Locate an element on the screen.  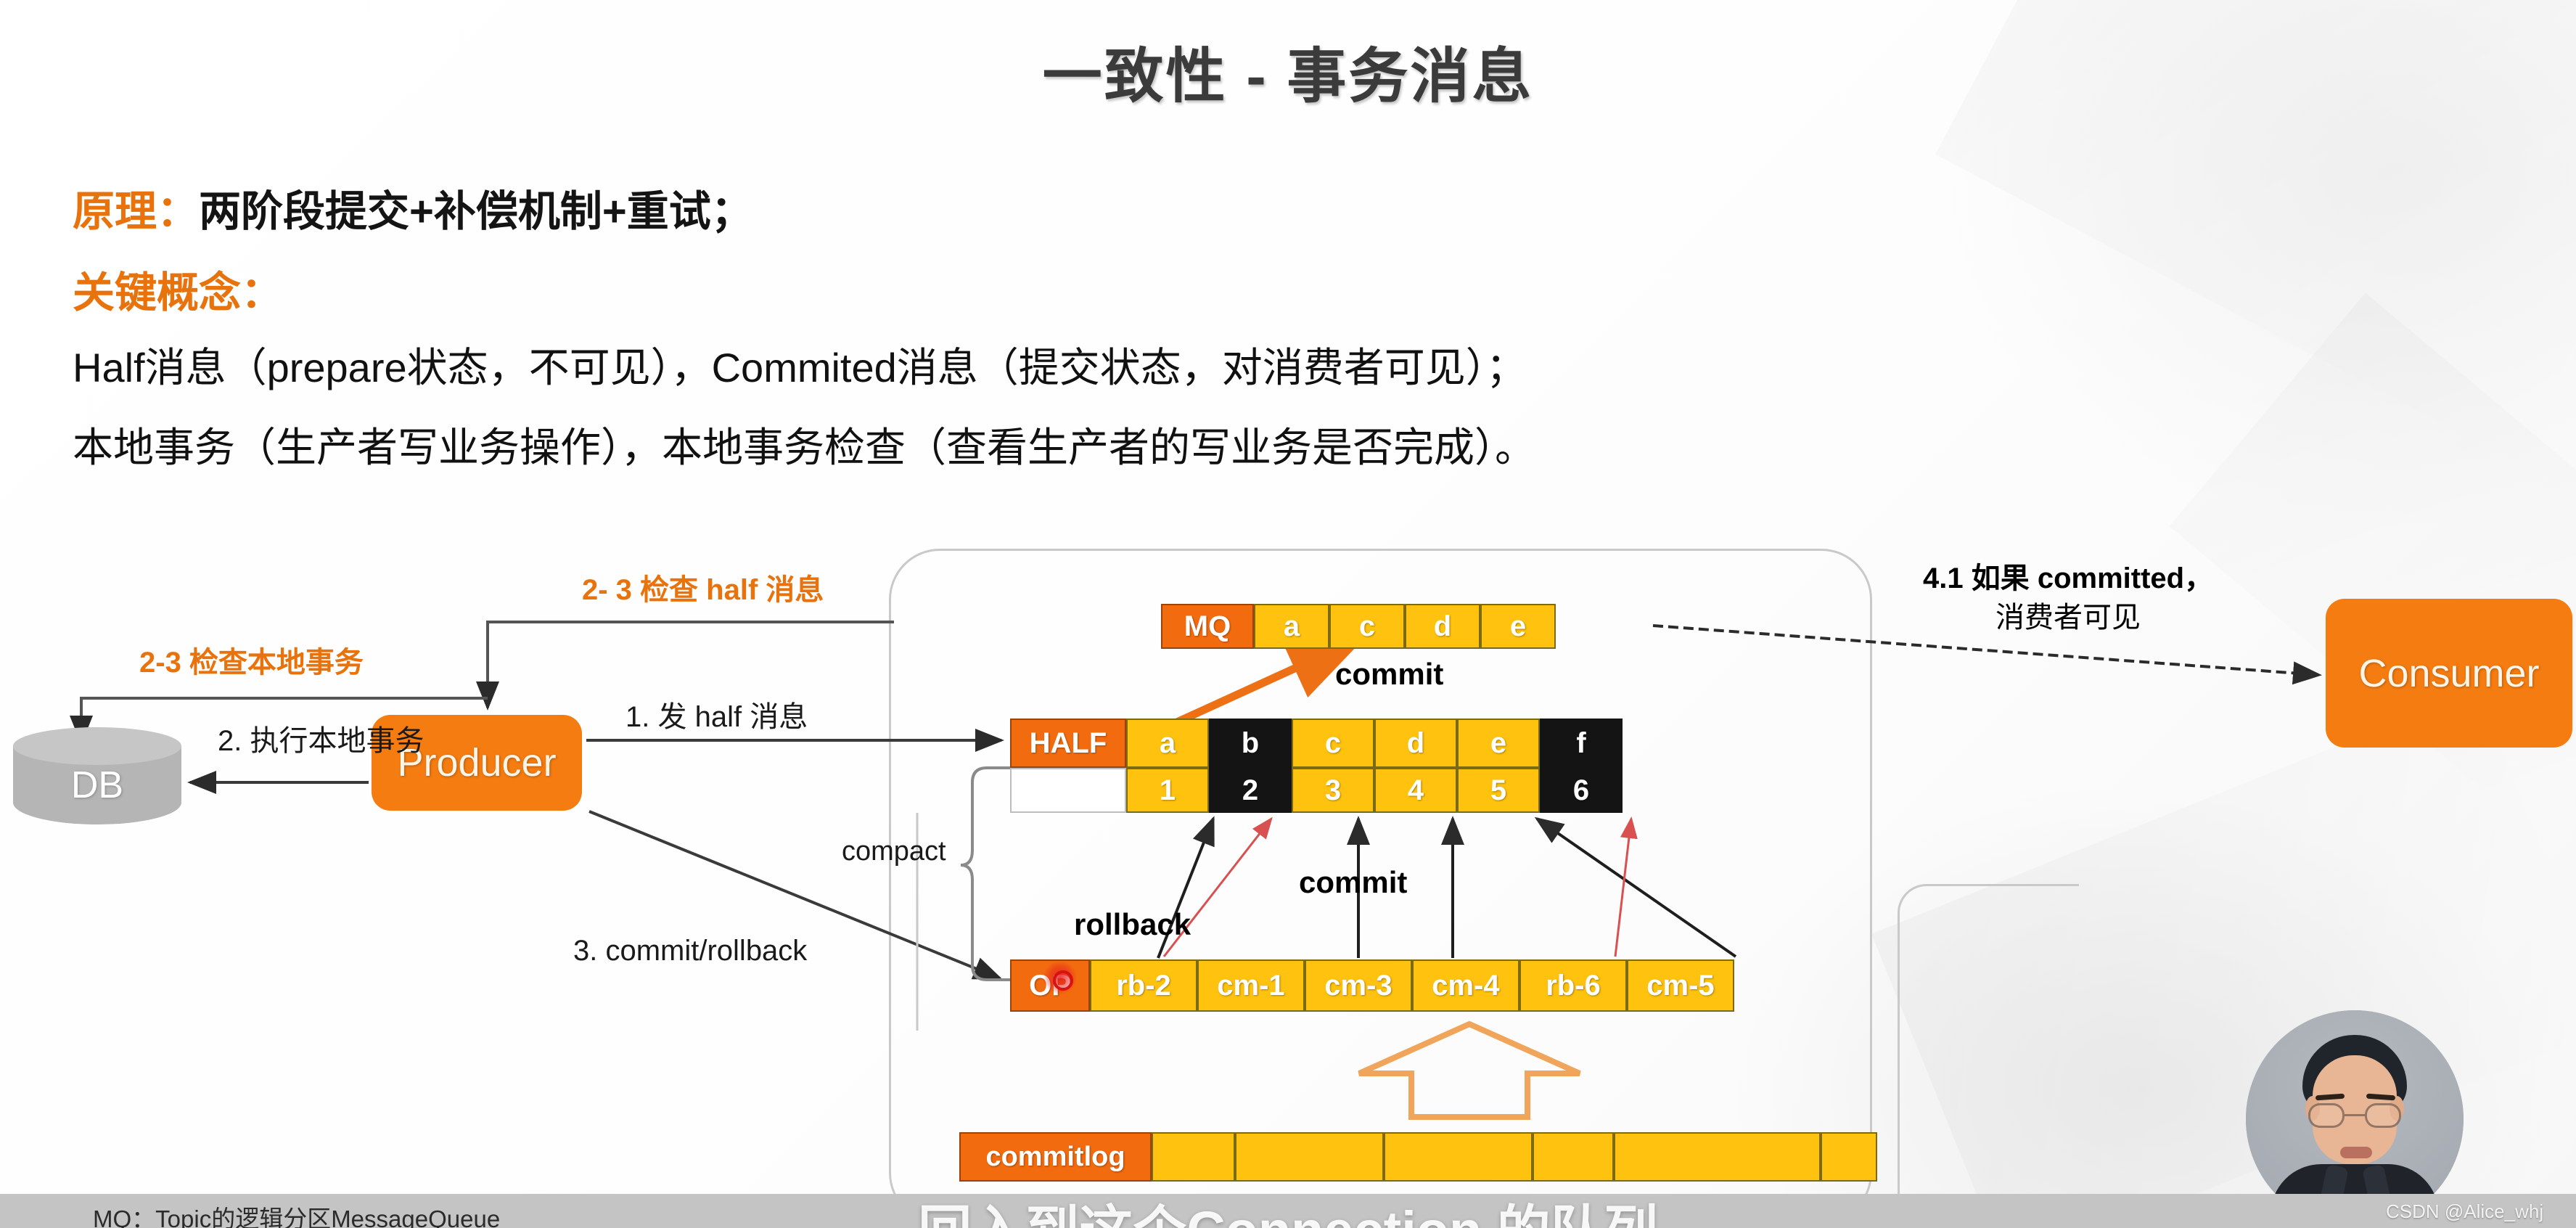
glasses-icon is located at coordinates (2354, 1115).